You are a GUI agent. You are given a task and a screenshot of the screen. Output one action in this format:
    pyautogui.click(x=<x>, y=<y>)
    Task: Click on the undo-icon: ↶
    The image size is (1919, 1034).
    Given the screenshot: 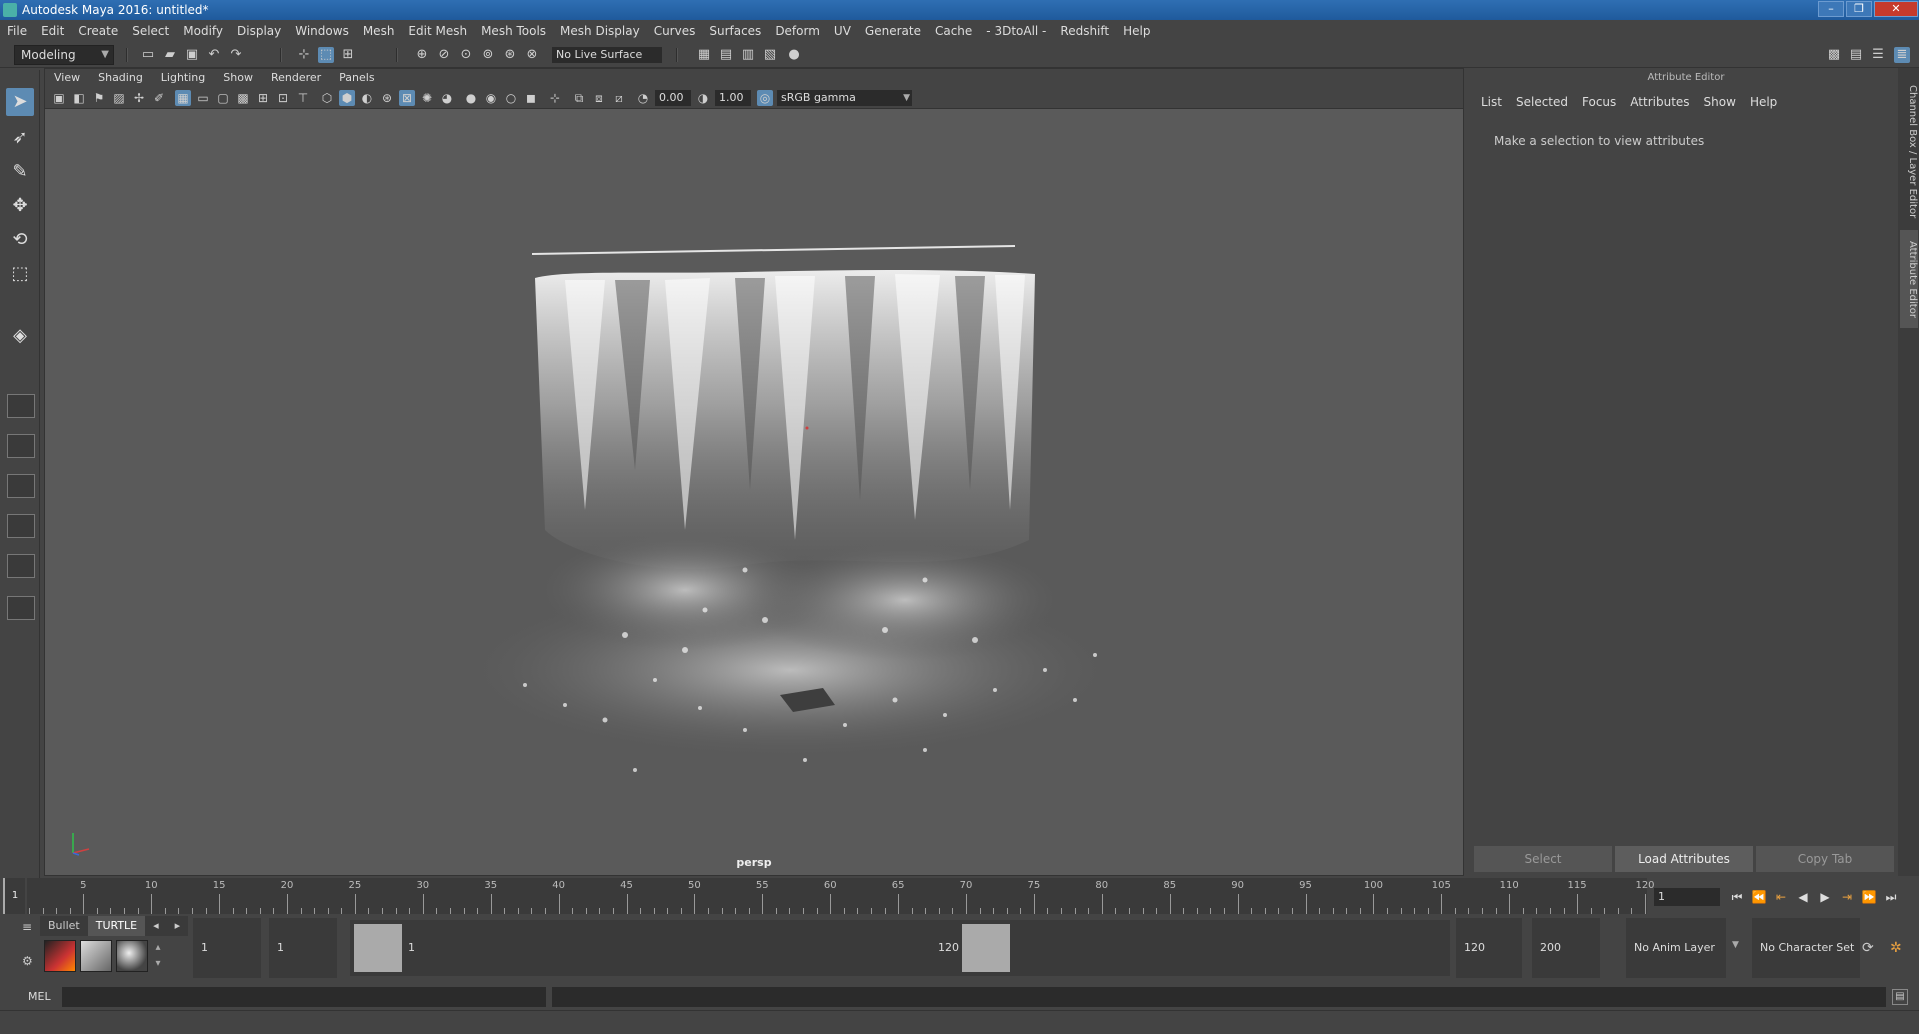 What is the action you would take?
    pyautogui.click(x=214, y=55)
    